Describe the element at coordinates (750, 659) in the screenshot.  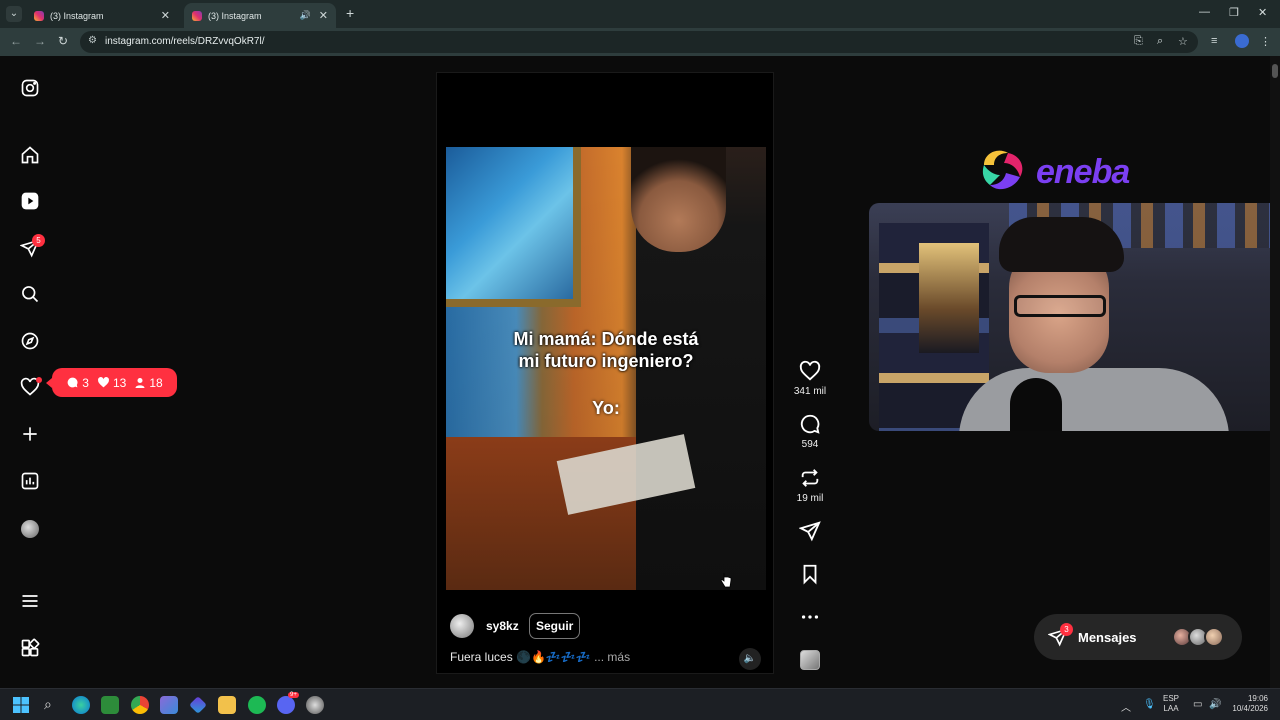
I see `audio-toggle-icon: 🔈` at that location.